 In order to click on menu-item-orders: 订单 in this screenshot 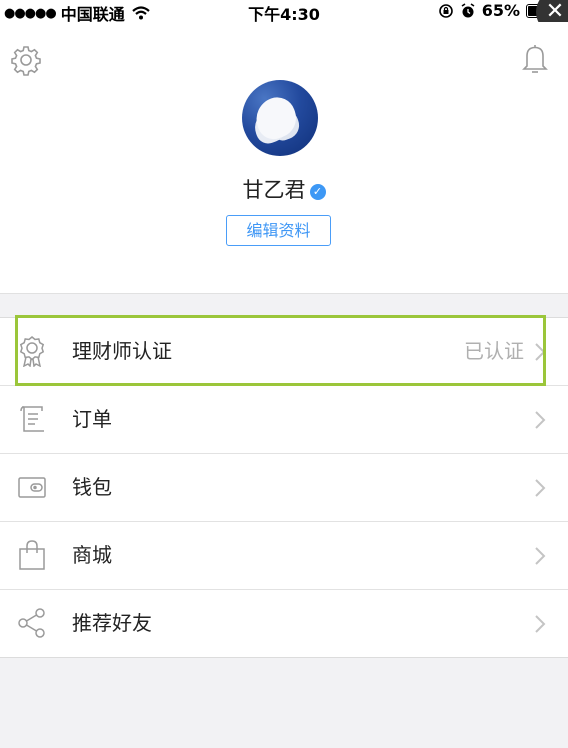, I will do `click(284, 420)`.